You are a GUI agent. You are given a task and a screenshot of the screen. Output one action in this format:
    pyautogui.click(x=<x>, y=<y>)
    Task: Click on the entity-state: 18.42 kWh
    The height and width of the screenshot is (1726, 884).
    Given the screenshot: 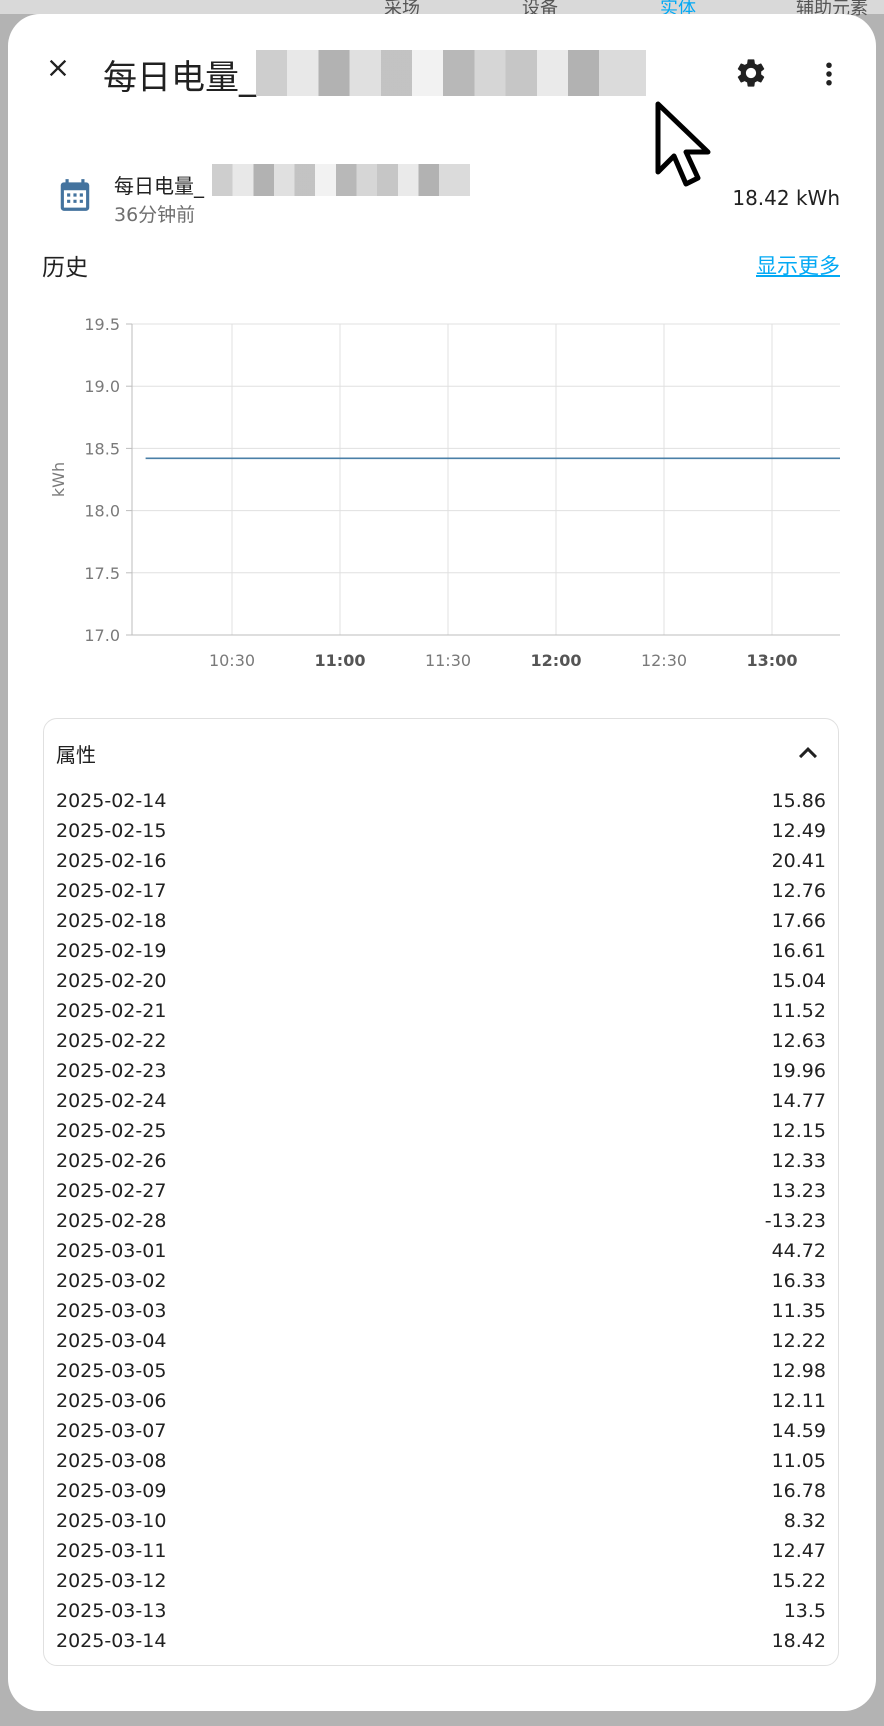 What is the action you would take?
    pyautogui.click(x=786, y=198)
    